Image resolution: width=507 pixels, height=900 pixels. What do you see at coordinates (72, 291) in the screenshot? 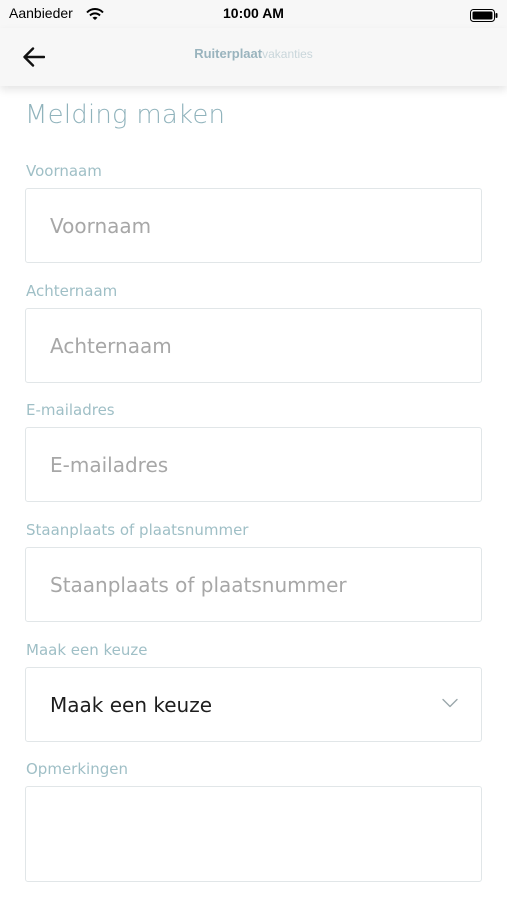
I see `last-name-label: Achternaam` at bounding box center [72, 291].